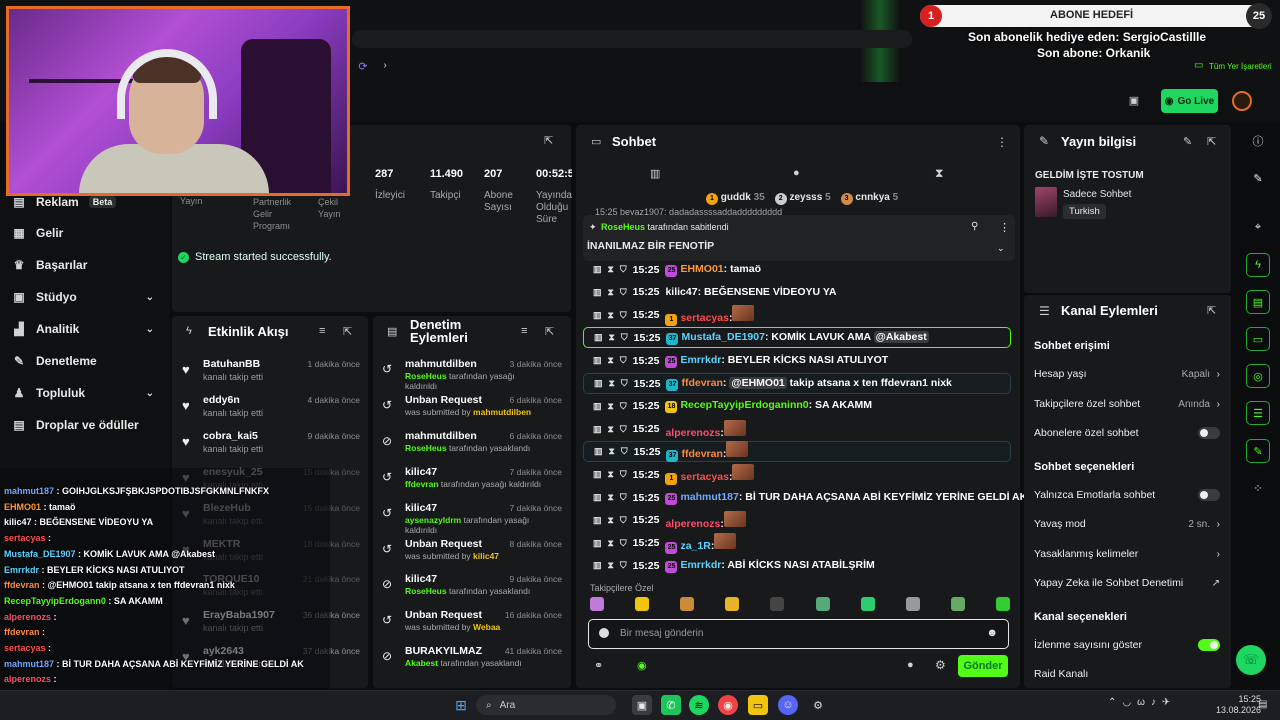  I want to click on list-icon: ☰, so click(1258, 413).